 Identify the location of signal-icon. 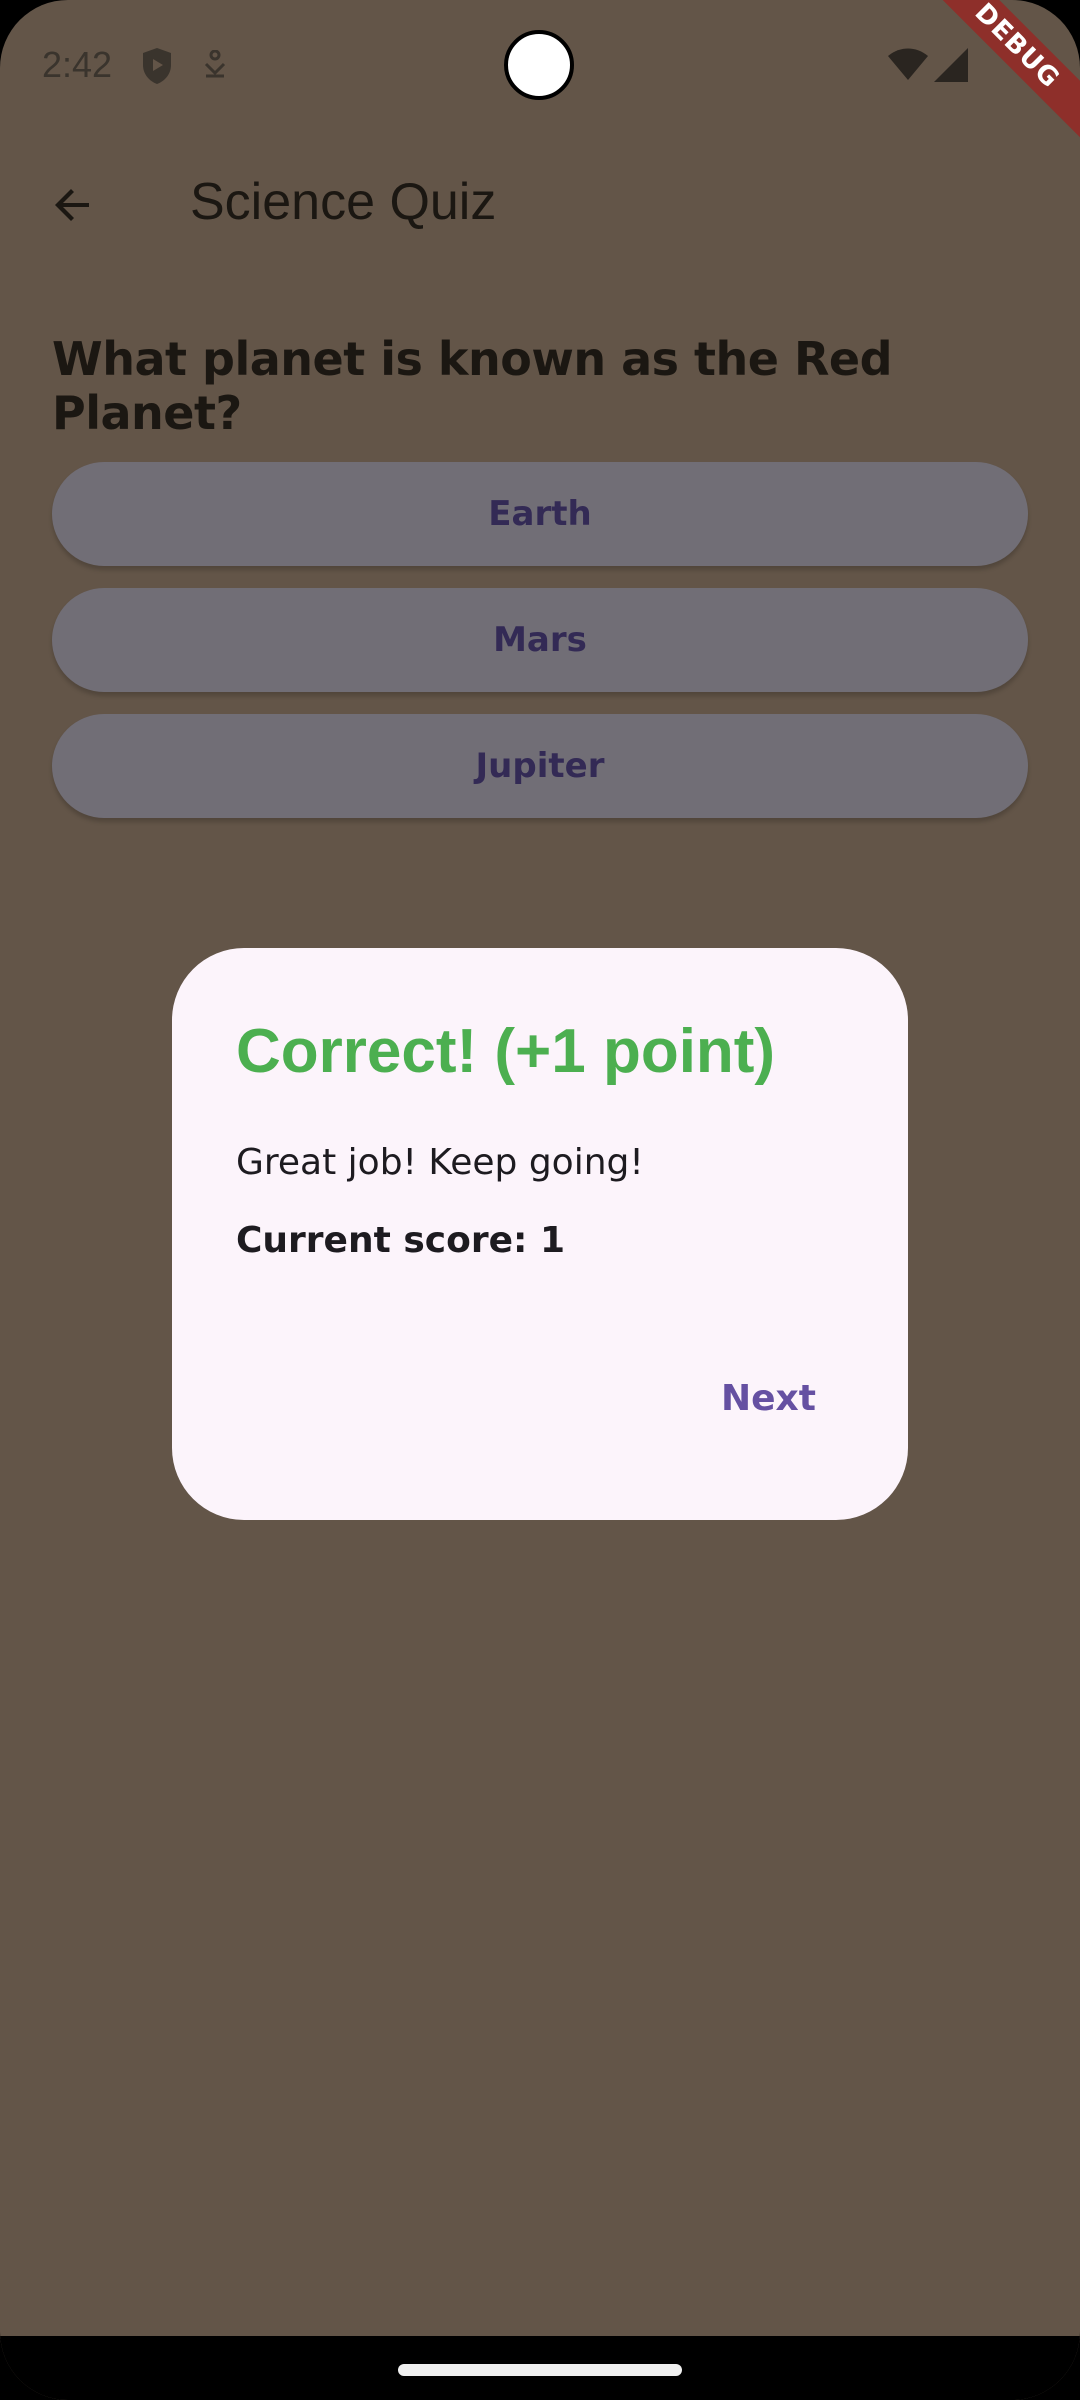
(951, 67).